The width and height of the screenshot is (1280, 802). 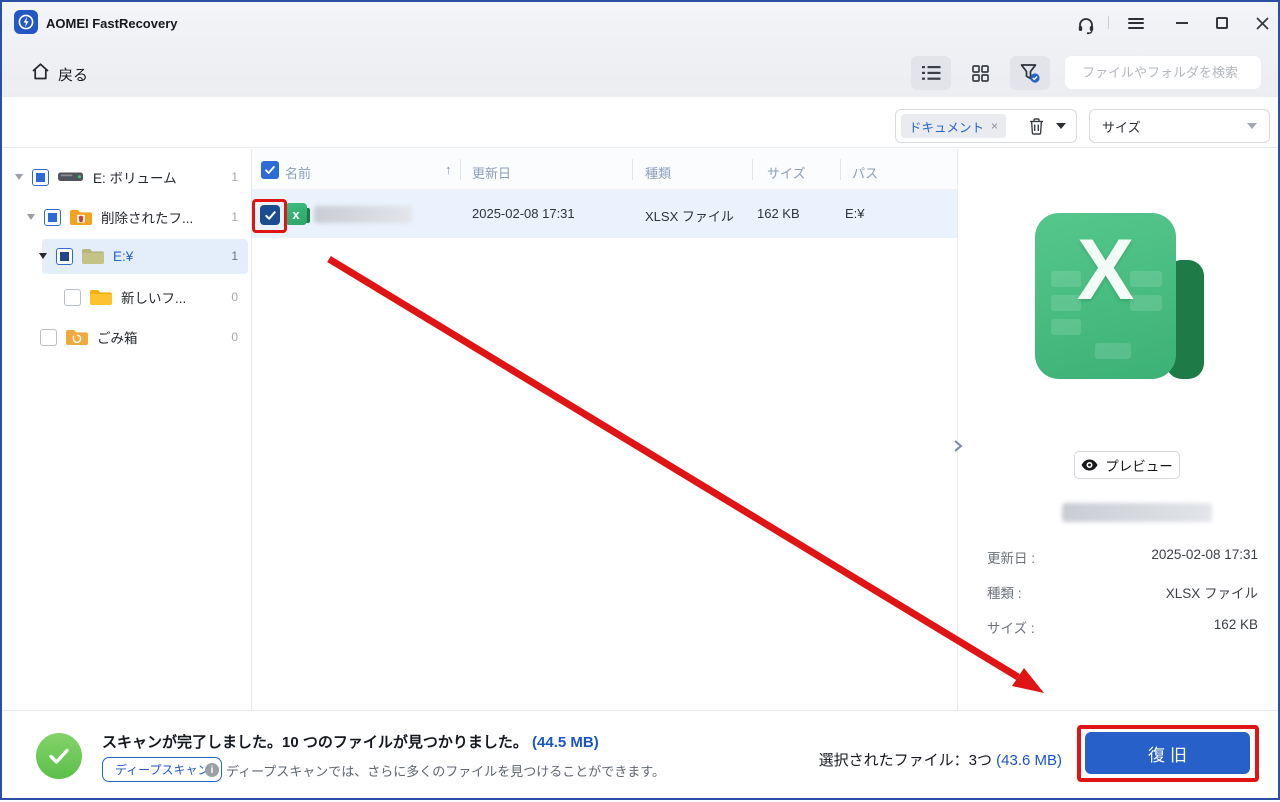 I want to click on recover-button: 復旧, so click(x=1167, y=753).